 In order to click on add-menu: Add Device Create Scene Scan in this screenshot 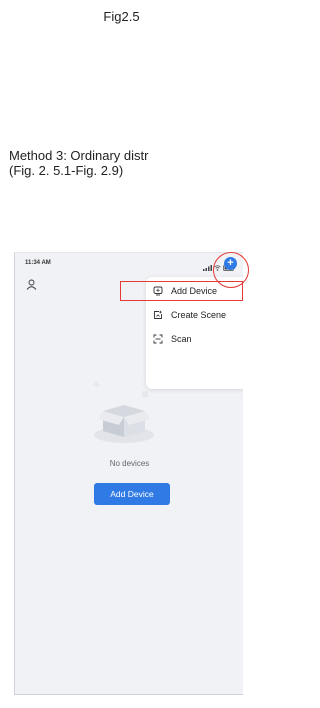, I will do `click(194, 333)`.